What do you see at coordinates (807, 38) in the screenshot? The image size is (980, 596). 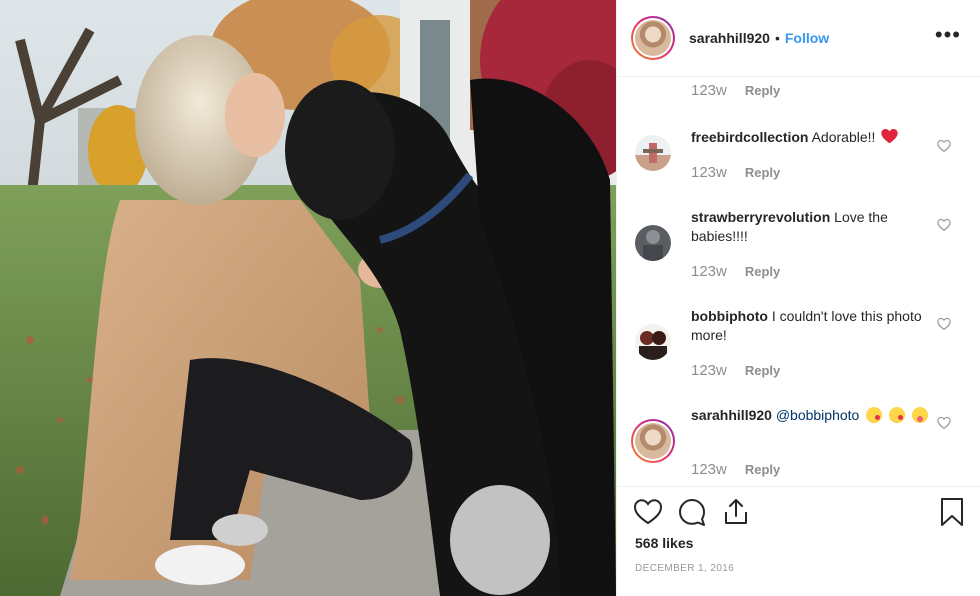 I see `follow-button: Follow` at bounding box center [807, 38].